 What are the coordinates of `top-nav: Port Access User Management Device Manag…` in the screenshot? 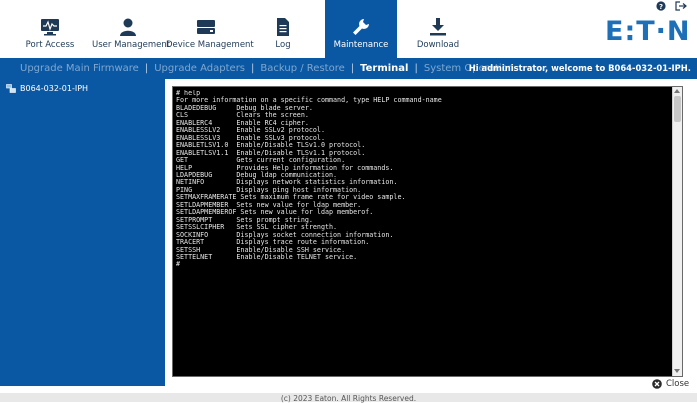 It's located at (348, 29).